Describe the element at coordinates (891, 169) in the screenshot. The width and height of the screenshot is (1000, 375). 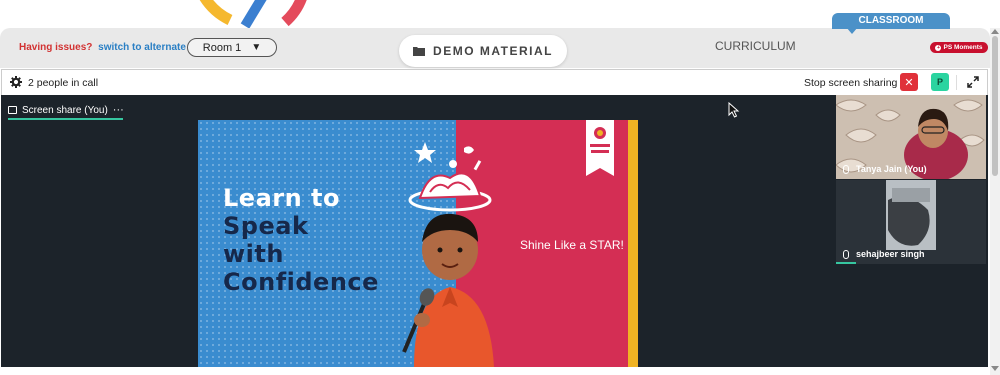
I see `participant-name: Tanya Jain (You)` at that location.